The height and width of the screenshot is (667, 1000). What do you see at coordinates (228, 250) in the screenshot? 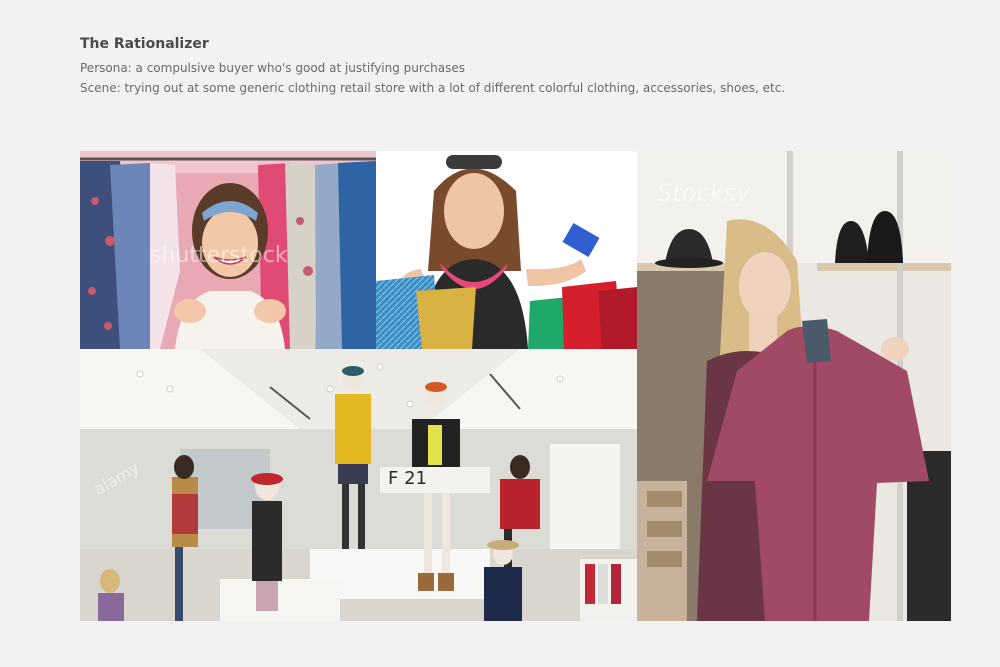
I see `photo-clothes-rack: shutterstock` at bounding box center [228, 250].